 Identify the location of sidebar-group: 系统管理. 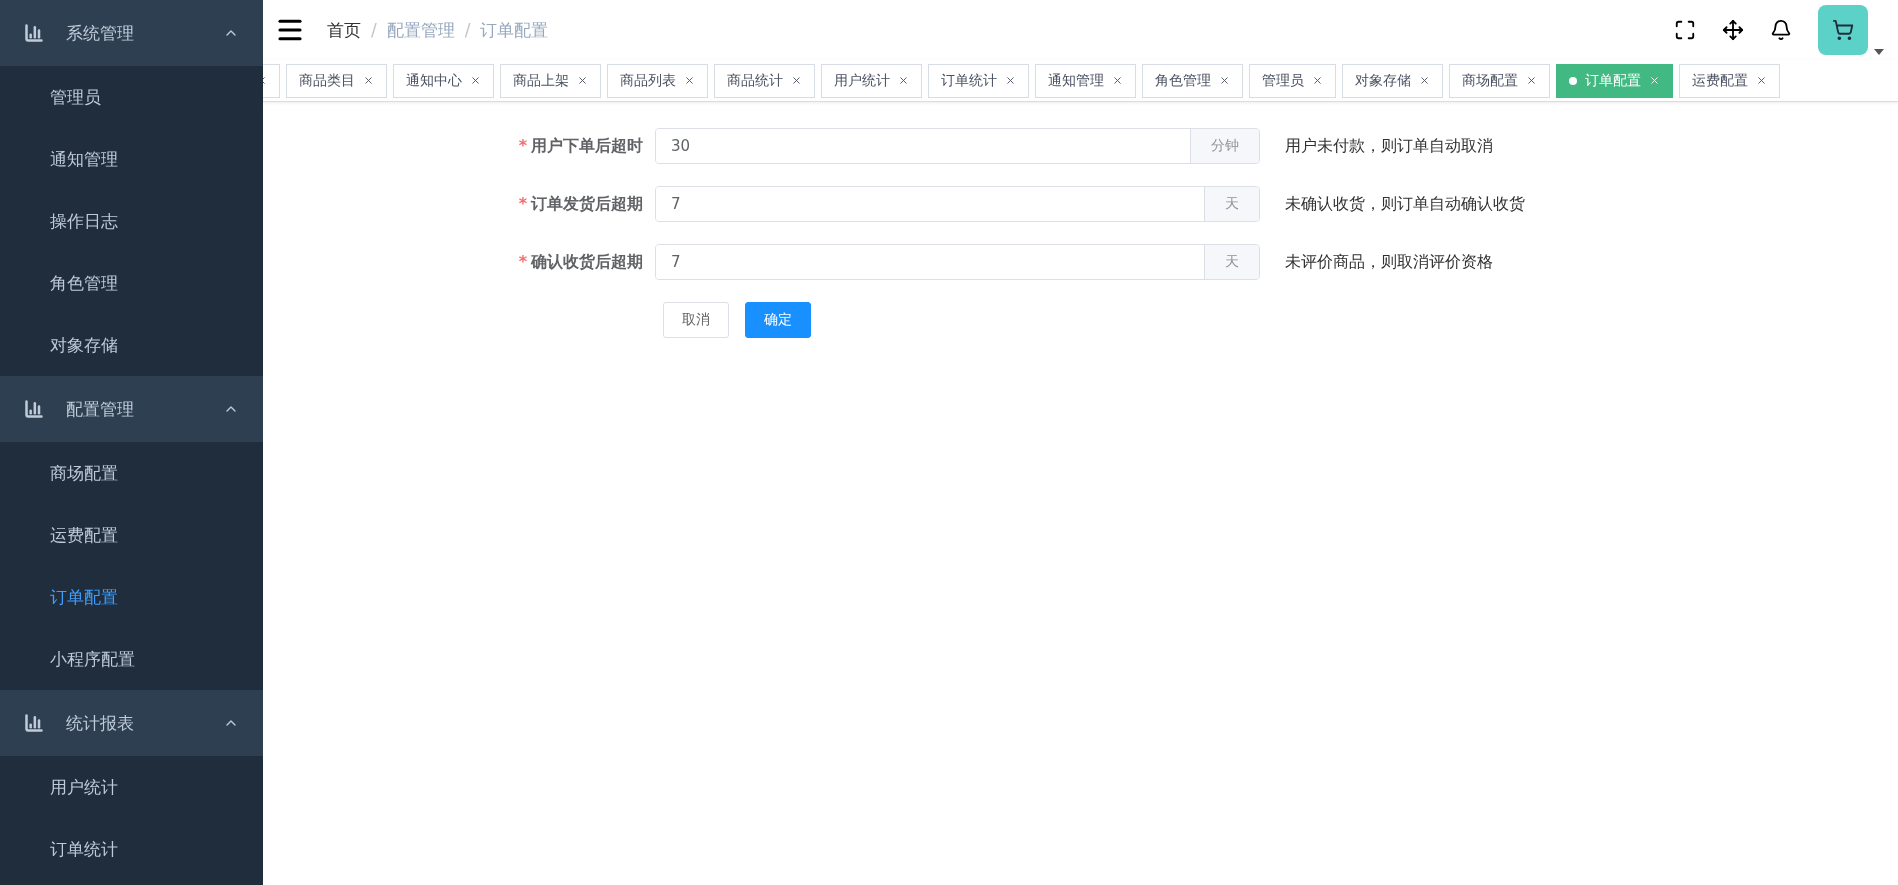
(131, 33).